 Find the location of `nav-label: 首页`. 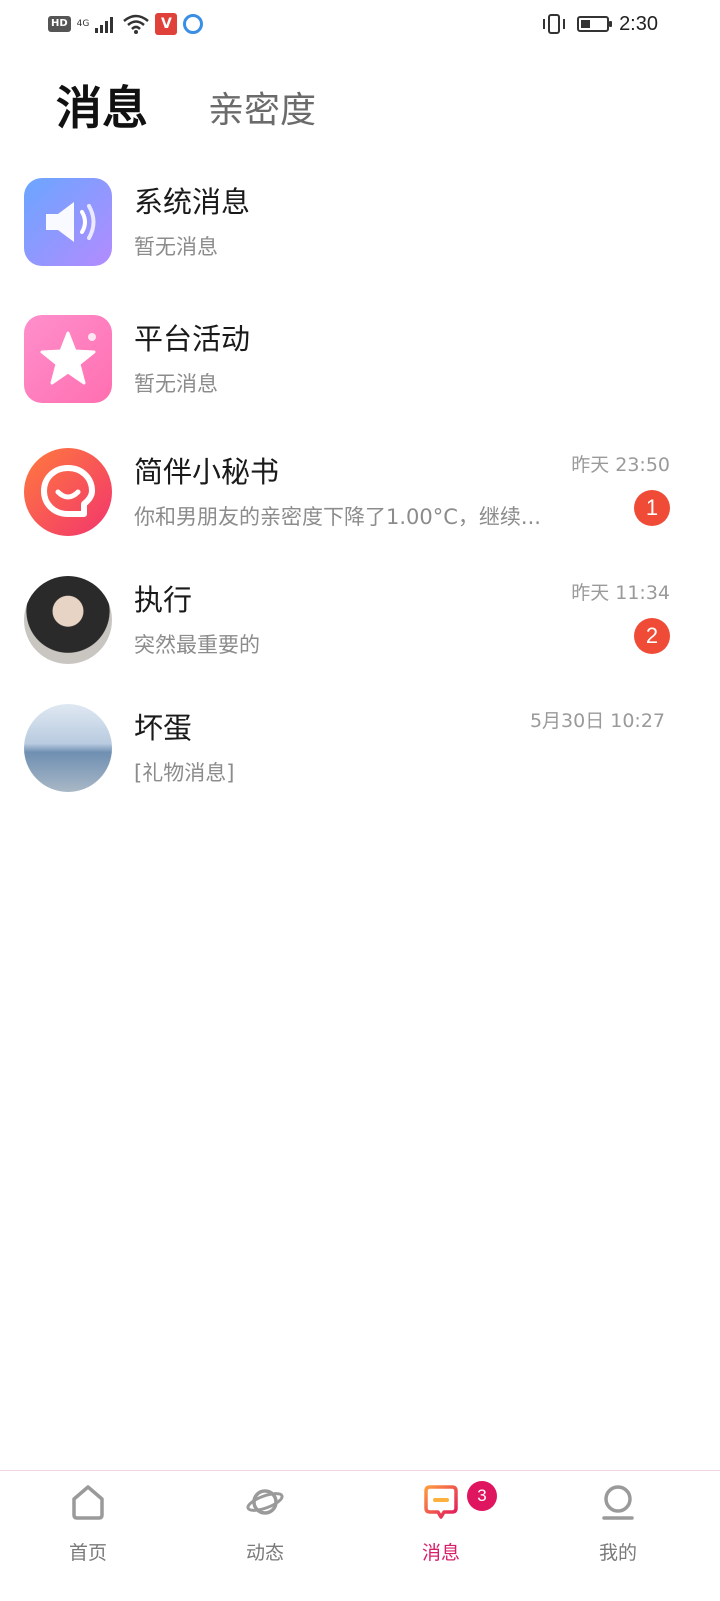

nav-label: 首页 is located at coordinates (87, 1553).